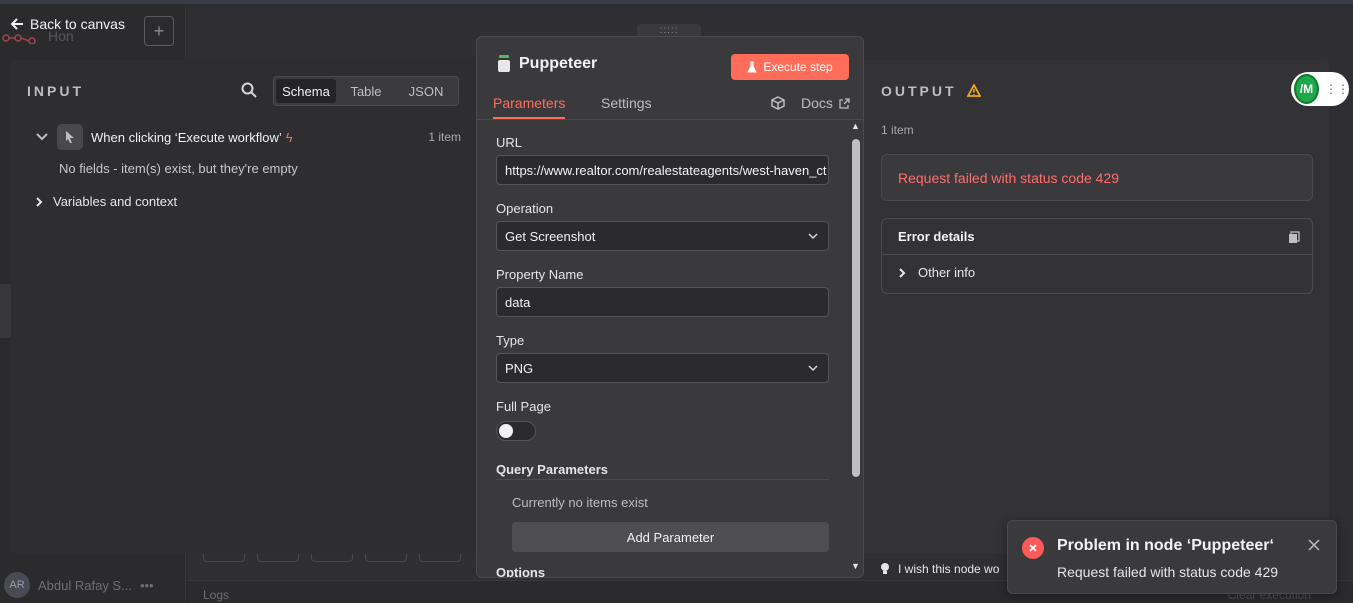 This screenshot has height=603, width=1353. What do you see at coordinates (552, 469) in the screenshot?
I see `query-parameters-label: Query Parameters` at bounding box center [552, 469].